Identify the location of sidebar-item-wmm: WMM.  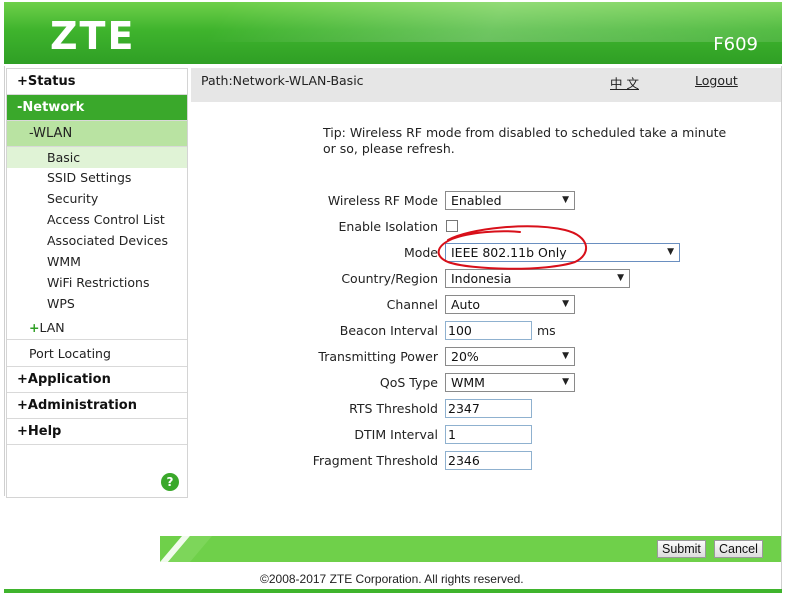
(97, 261).